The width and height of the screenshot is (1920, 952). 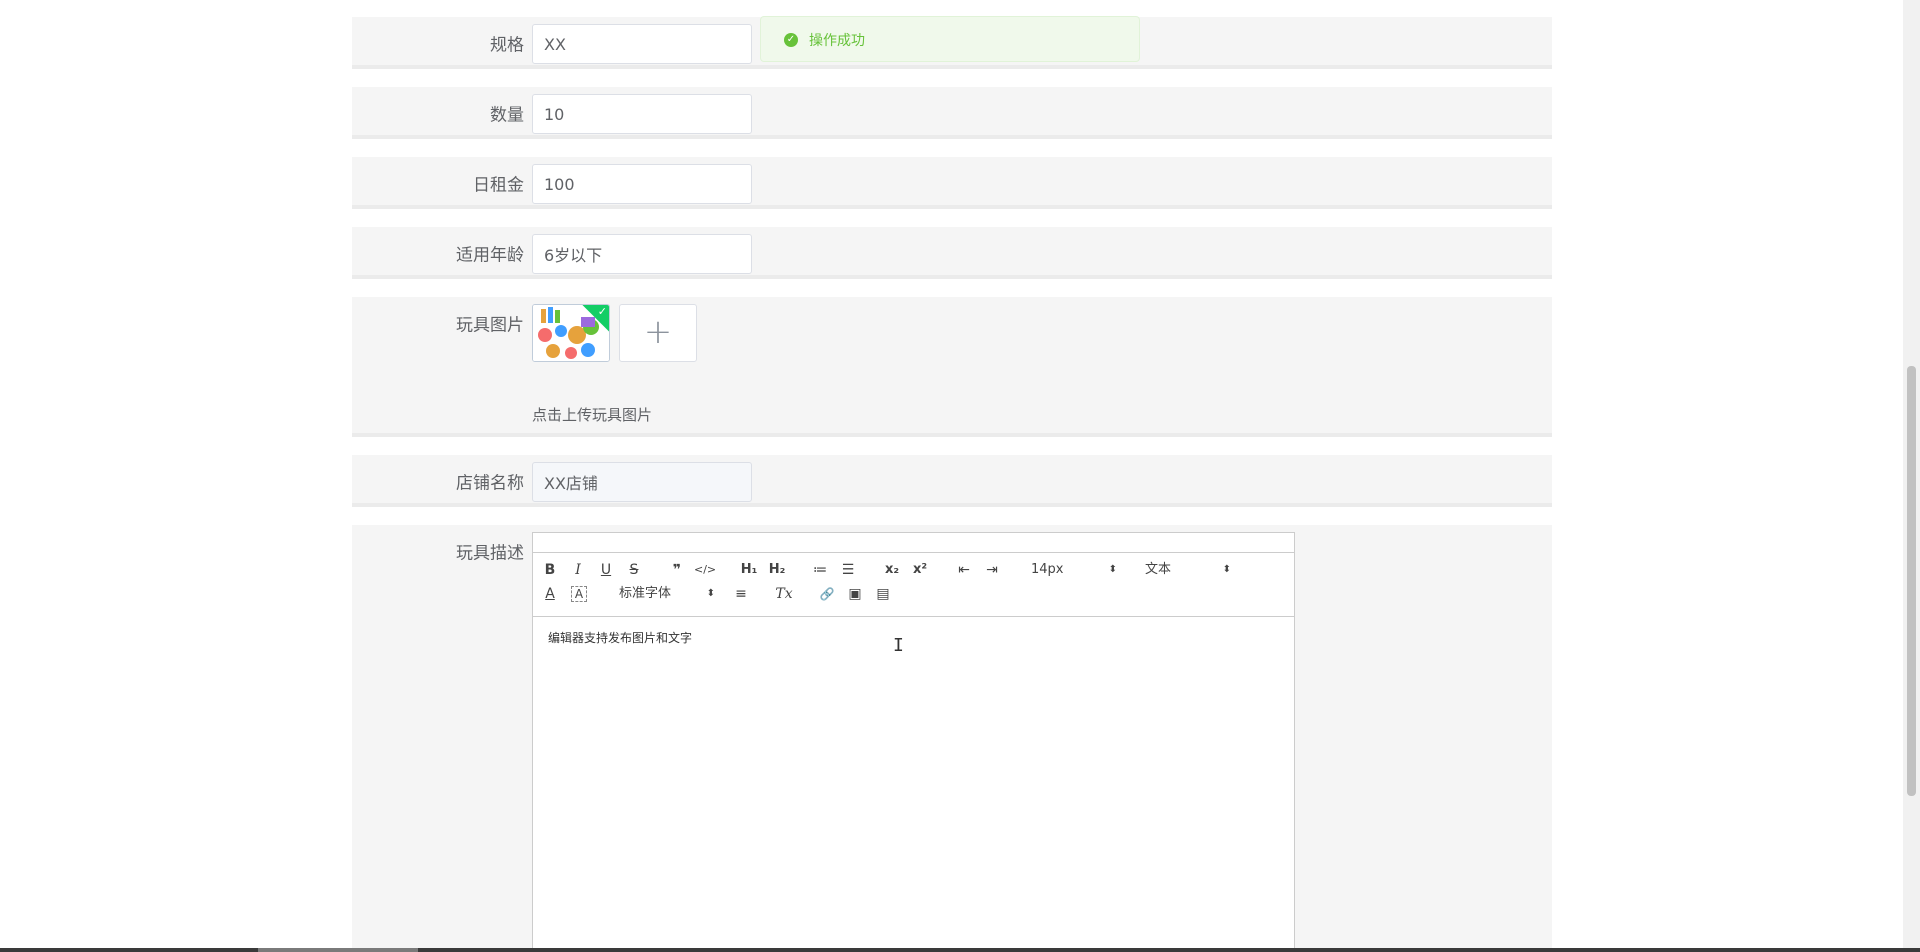 I want to click on form-row-toy-image: 玩具图片 ✓ + 点击上传玩具图片, so click(x=952, y=367).